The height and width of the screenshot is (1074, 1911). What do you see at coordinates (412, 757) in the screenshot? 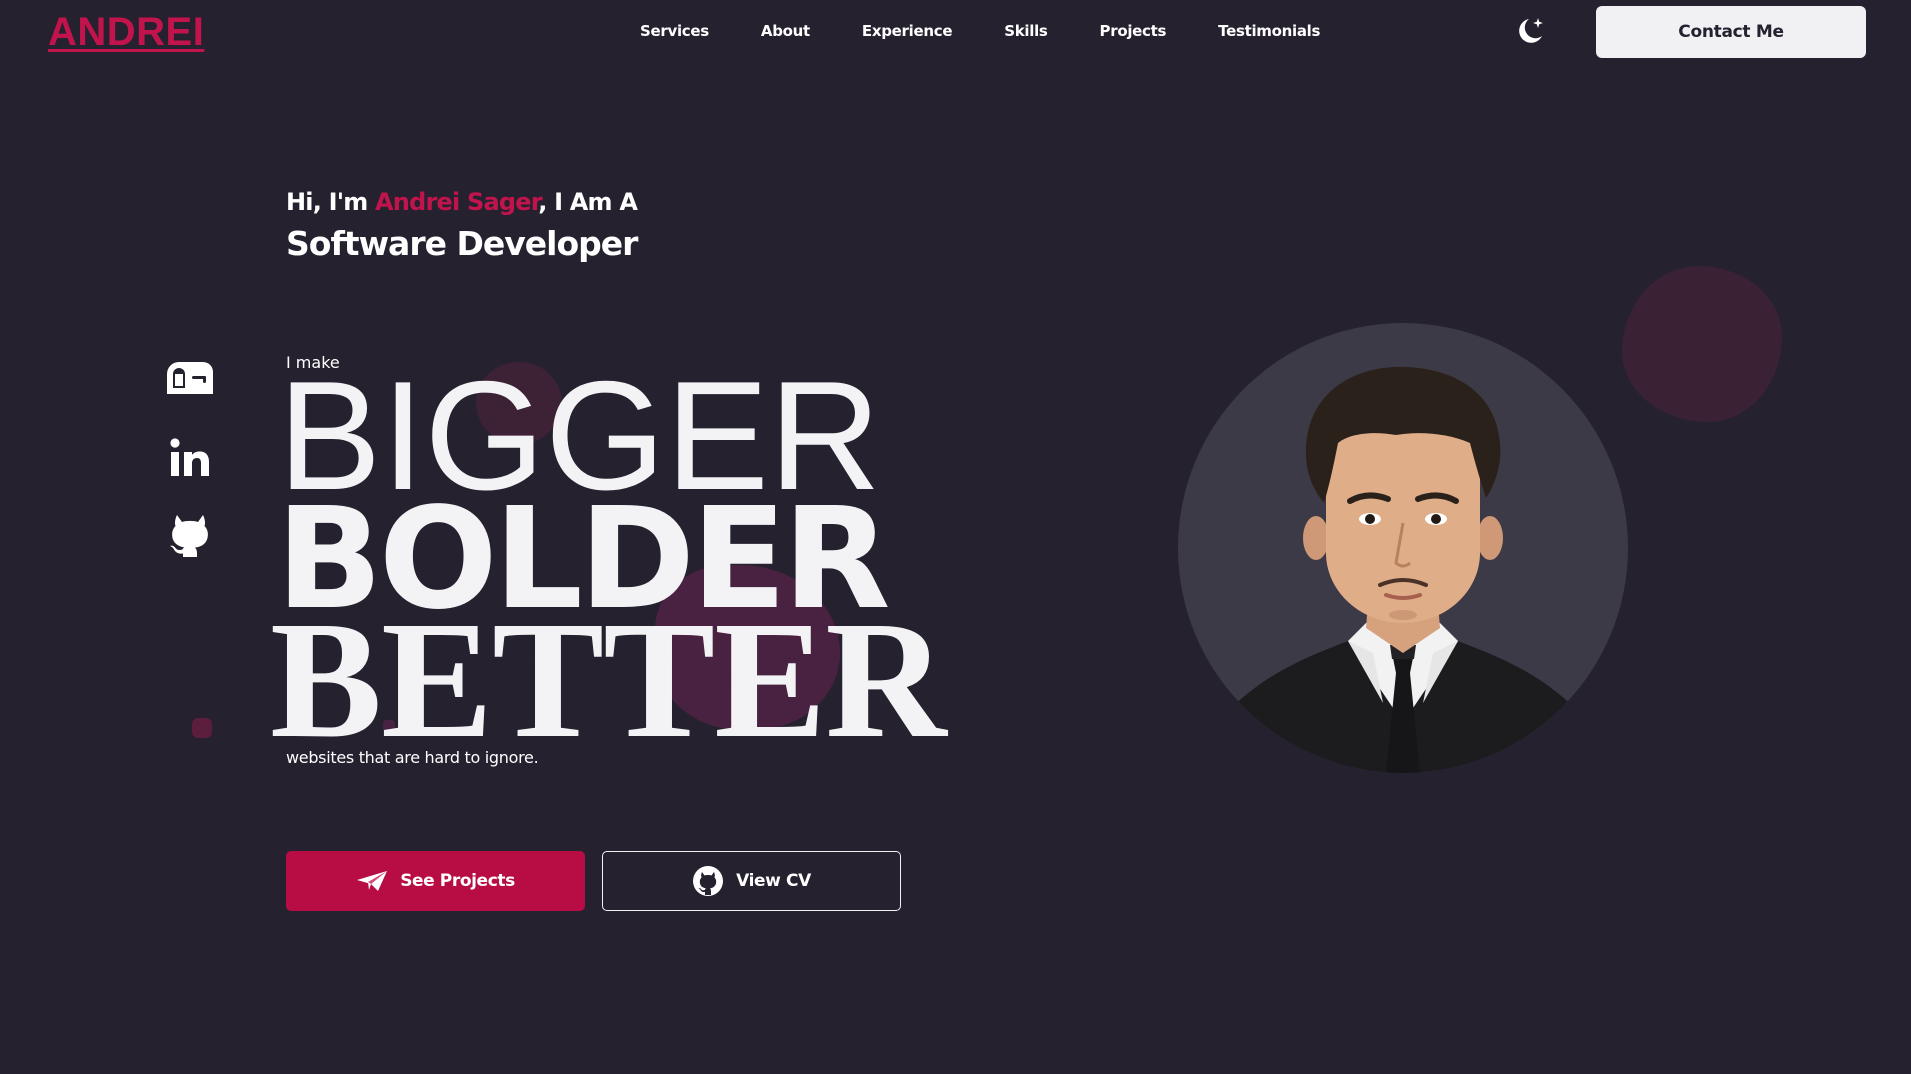
I see `tagline: websites that are hard to ignore.` at bounding box center [412, 757].